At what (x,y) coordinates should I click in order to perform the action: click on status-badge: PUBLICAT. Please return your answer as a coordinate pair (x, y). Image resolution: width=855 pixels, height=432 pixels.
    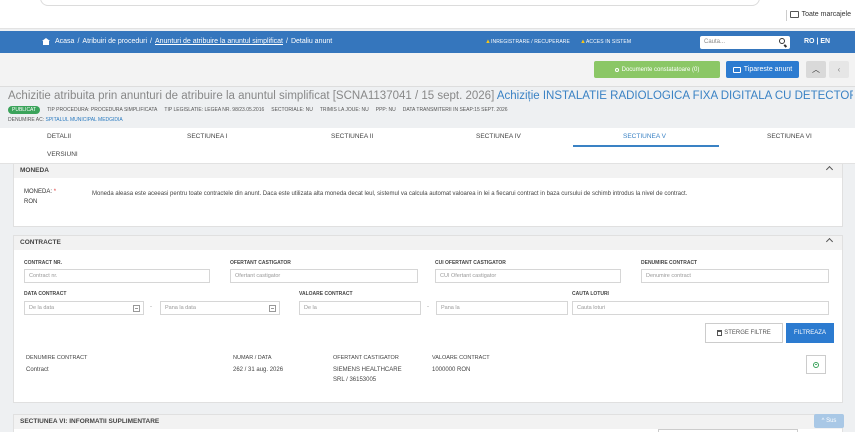
    Looking at the image, I should click on (24, 110).